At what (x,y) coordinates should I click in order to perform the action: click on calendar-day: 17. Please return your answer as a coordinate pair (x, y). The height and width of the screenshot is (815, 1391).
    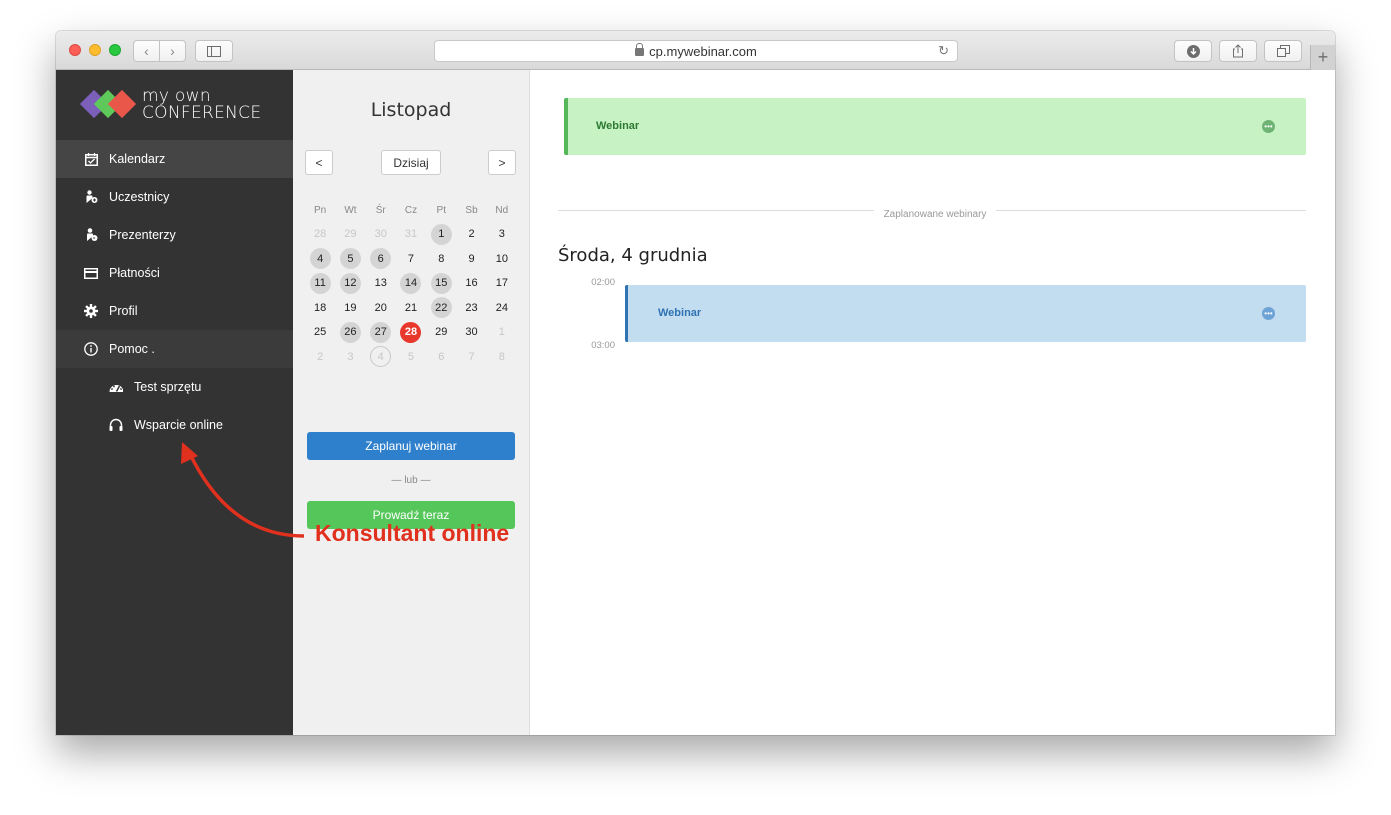
    Looking at the image, I should click on (502, 283).